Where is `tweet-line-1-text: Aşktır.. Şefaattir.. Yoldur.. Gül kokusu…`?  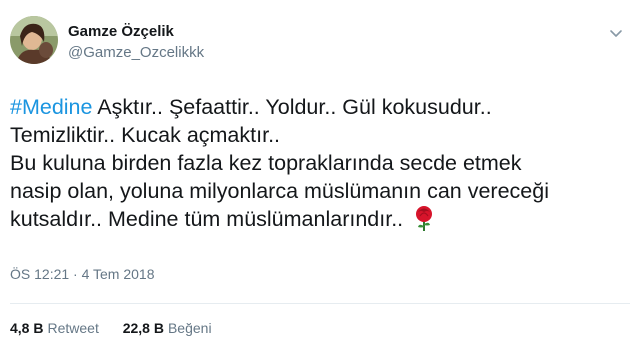 tweet-line-1-text: Aşktır.. Şefaattir.. Yoldur.. Gül kokusu… is located at coordinates (292, 107).